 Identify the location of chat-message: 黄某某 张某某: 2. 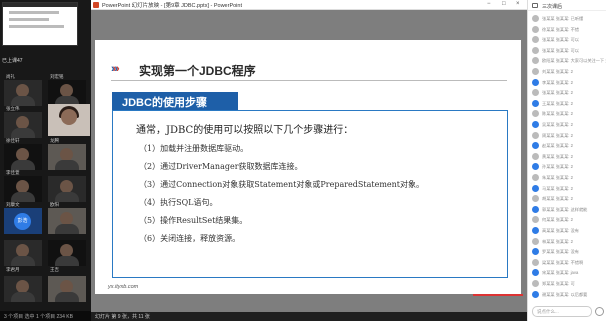
(569, 157).